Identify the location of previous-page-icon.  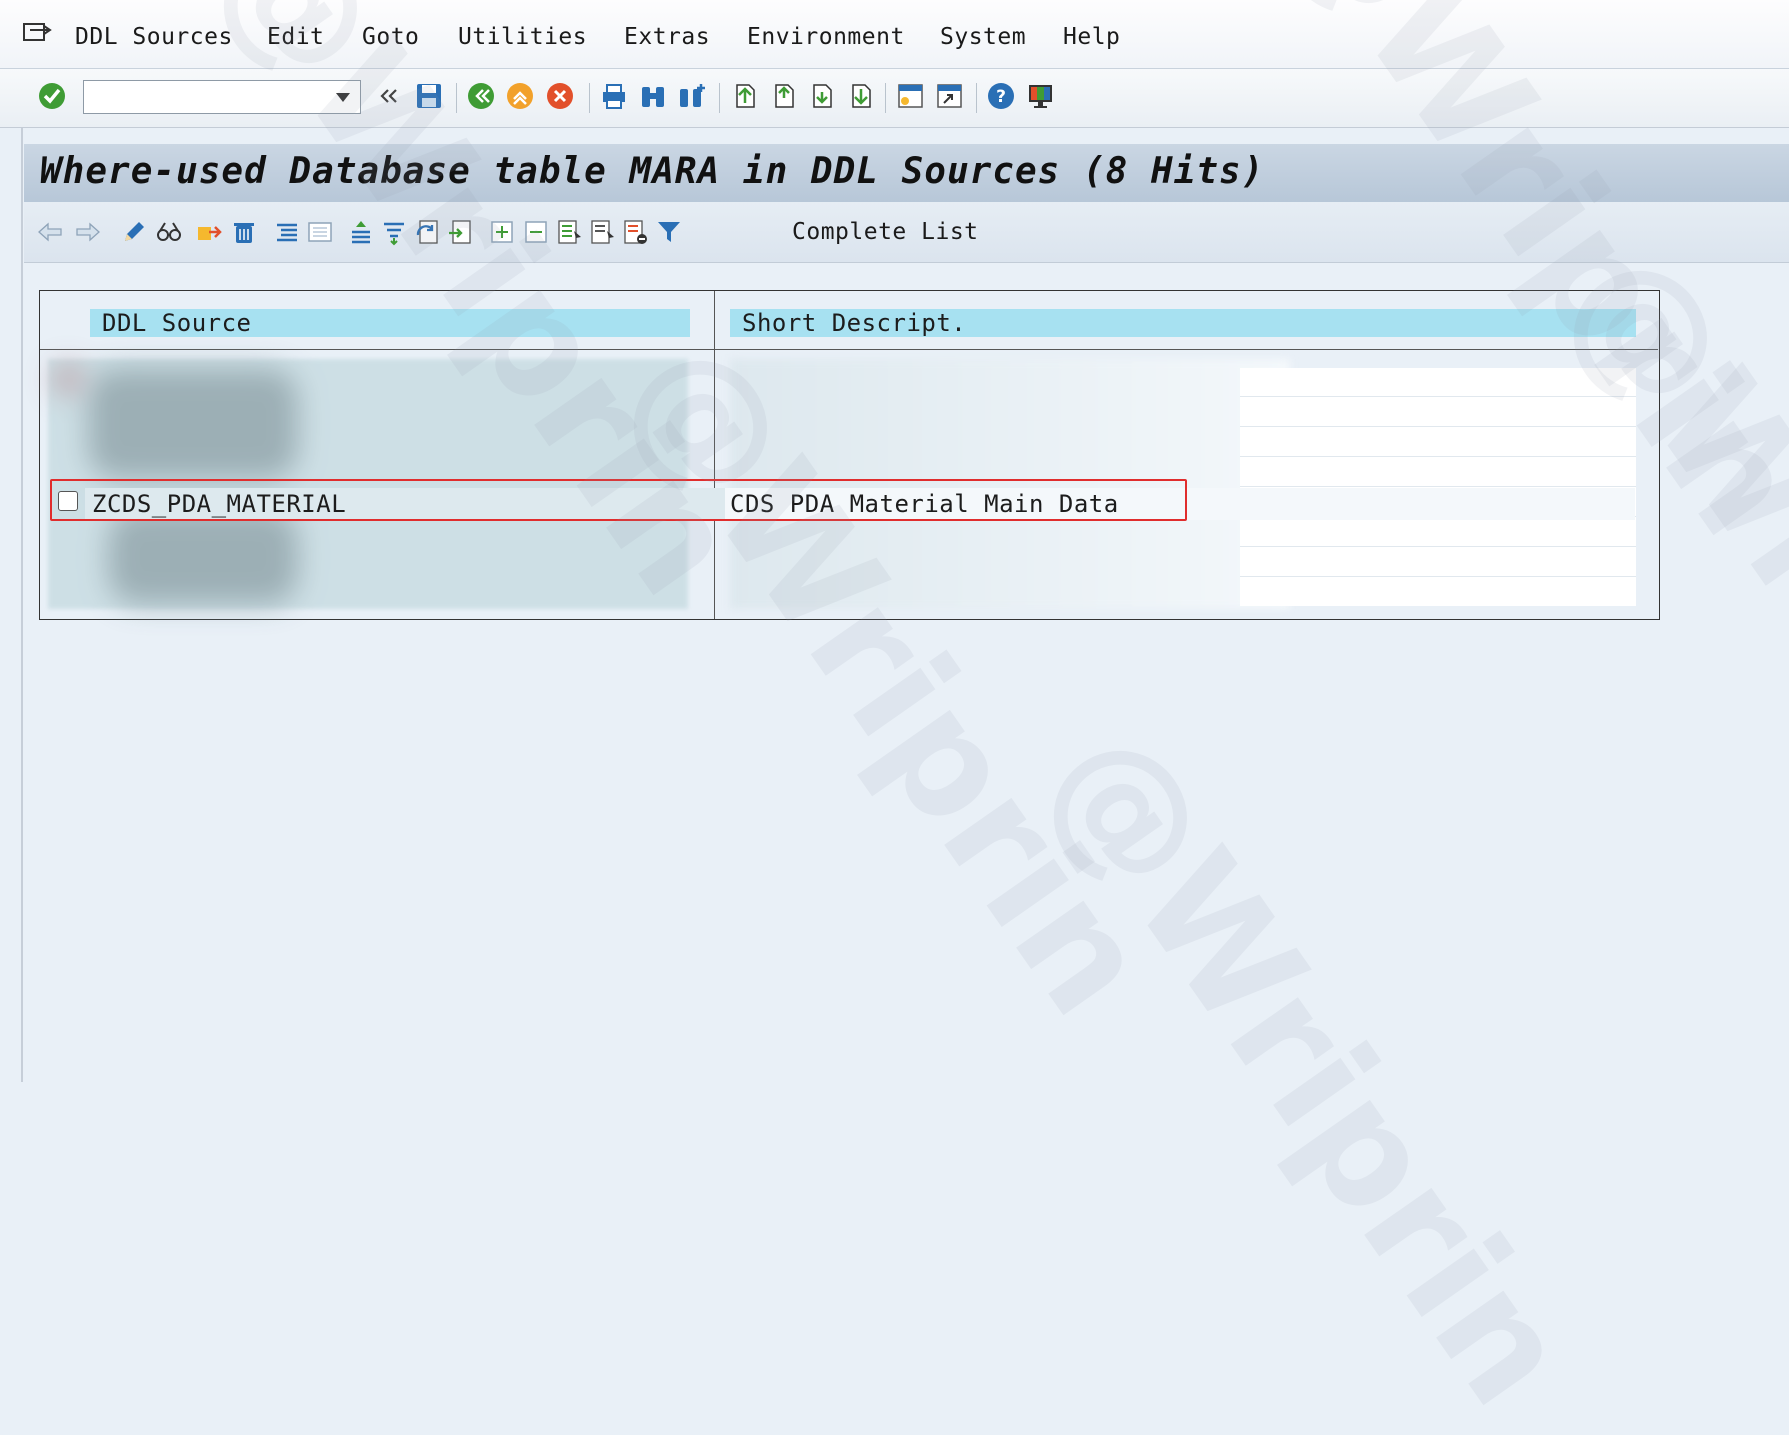
(783, 96).